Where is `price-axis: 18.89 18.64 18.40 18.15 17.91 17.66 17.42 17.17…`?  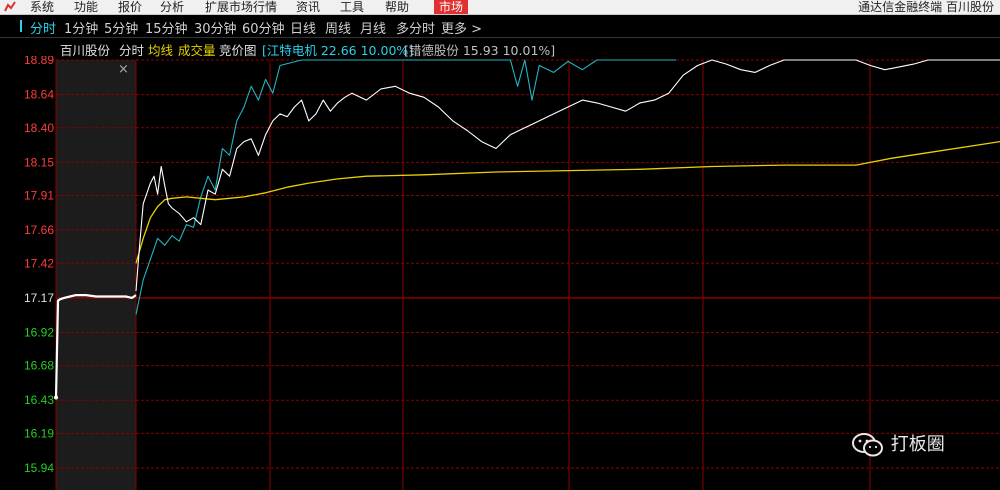
price-axis: 18.89 18.64 18.40 18.15 17.91 17.66 17.42 17.17… is located at coordinates (39, 265).